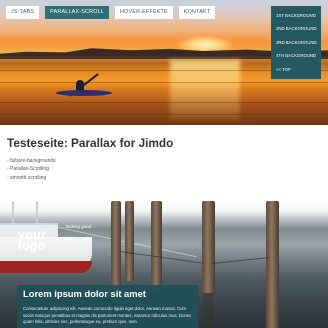 The height and width of the screenshot is (328, 328). What do you see at coordinates (84, 293) in the screenshot?
I see `overlay-title: Lorem ipsum dolor sit amet` at bounding box center [84, 293].